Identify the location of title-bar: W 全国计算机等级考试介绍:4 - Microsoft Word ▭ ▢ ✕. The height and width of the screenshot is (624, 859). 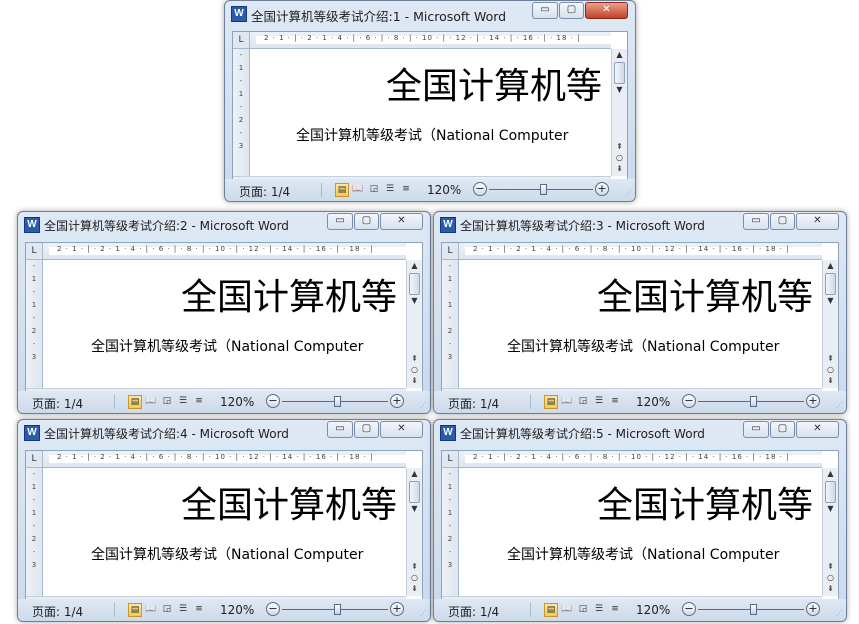
(224, 432).